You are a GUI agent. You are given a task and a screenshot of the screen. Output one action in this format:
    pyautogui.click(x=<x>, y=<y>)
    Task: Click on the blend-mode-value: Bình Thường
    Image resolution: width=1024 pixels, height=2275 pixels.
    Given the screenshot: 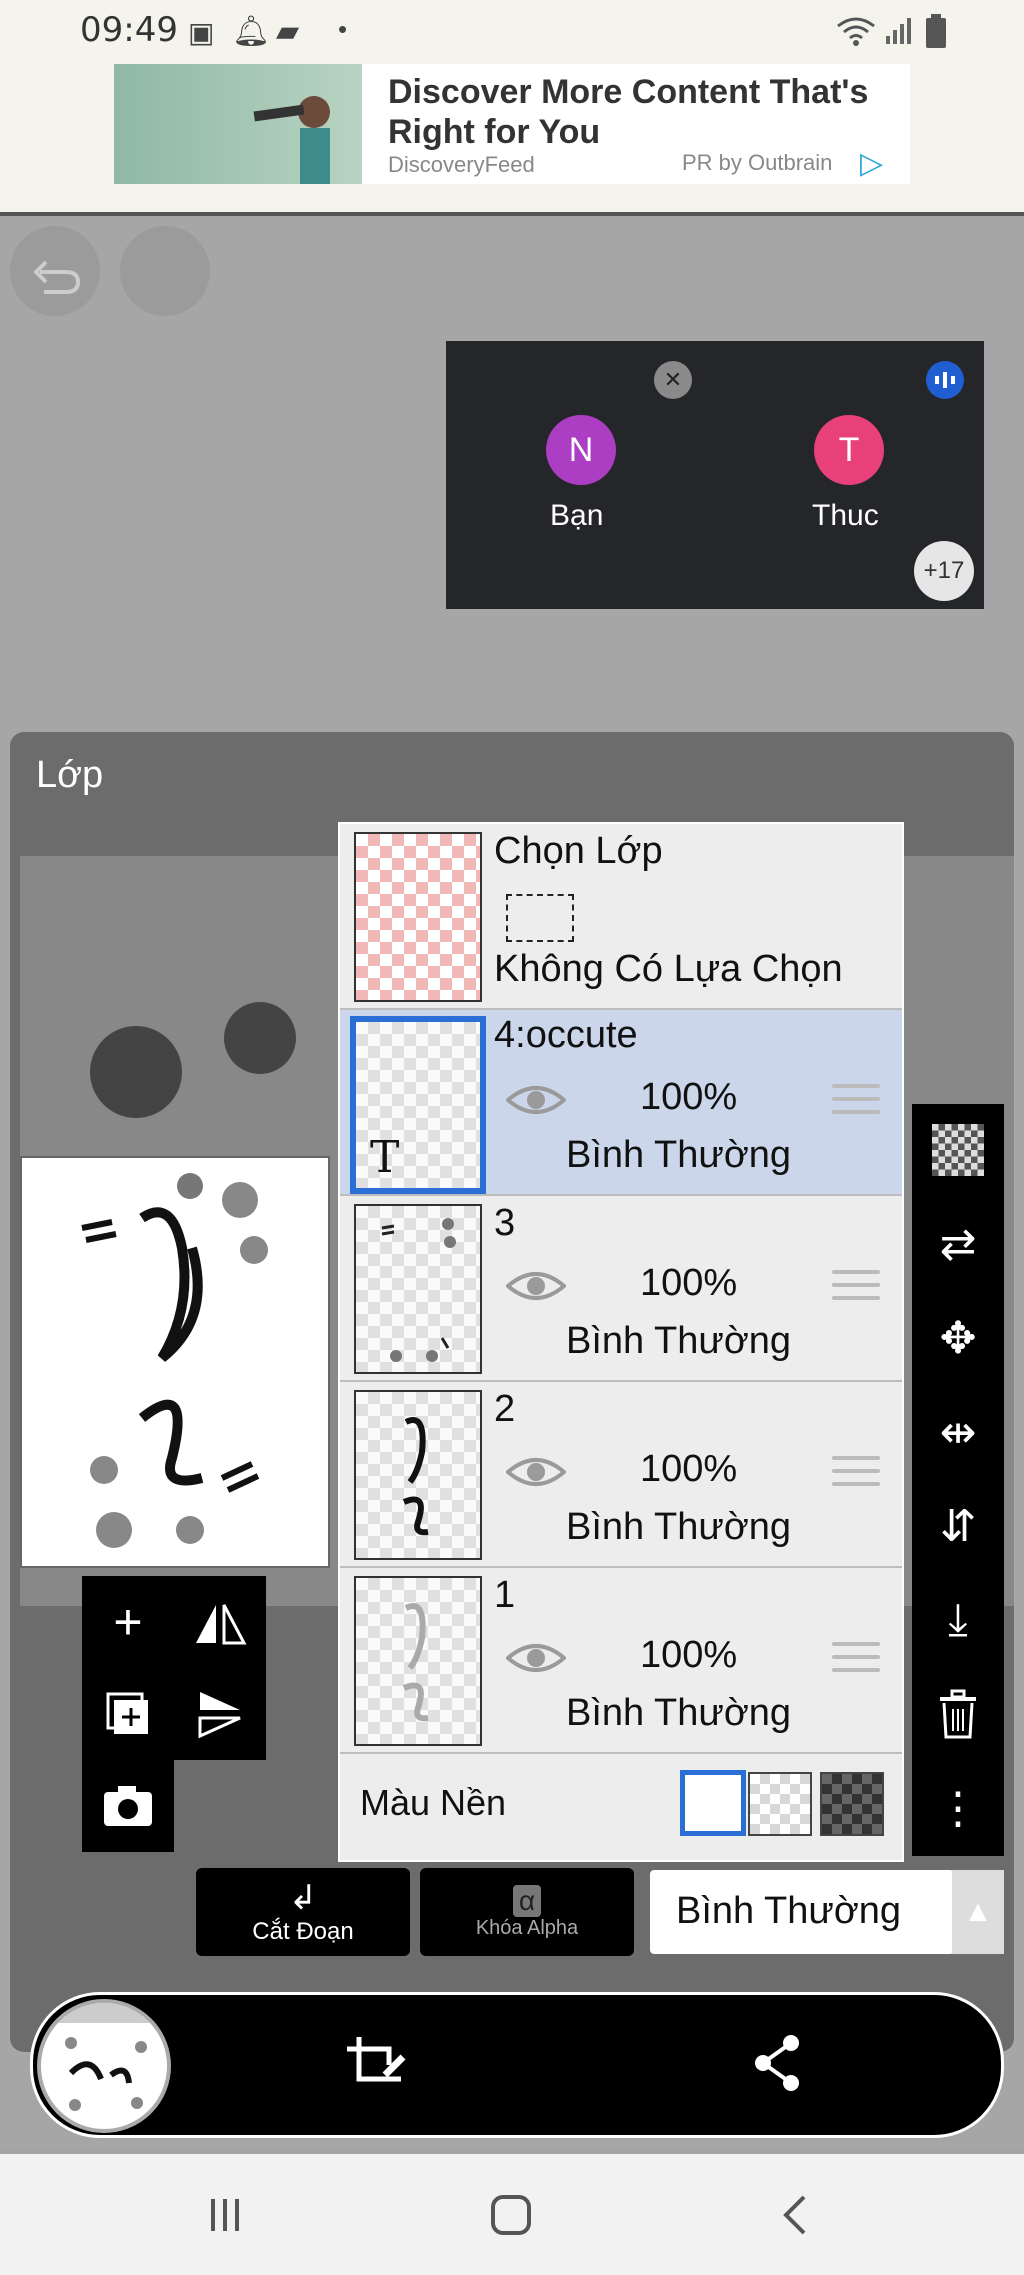 What is the action you would take?
    pyautogui.click(x=789, y=1911)
    